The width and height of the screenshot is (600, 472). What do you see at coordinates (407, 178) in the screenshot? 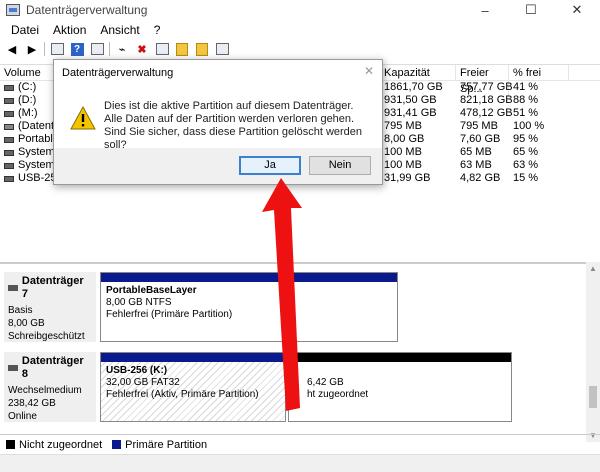
I see `capacity-value: 31,99 GB` at bounding box center [407, 178].